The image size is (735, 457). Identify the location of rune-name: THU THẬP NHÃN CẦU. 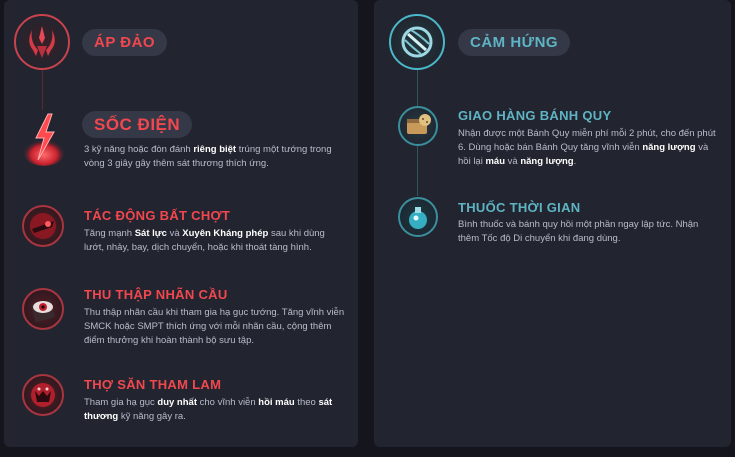
(156, 294).